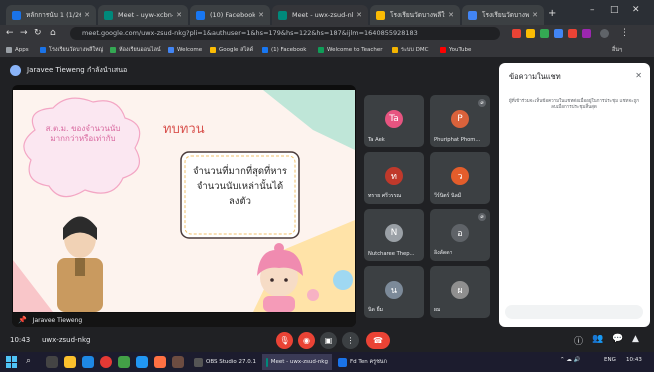  I want to click on tab-meet-active: Meet - uwx-zsud-nkg ✕, so click(320, 15).